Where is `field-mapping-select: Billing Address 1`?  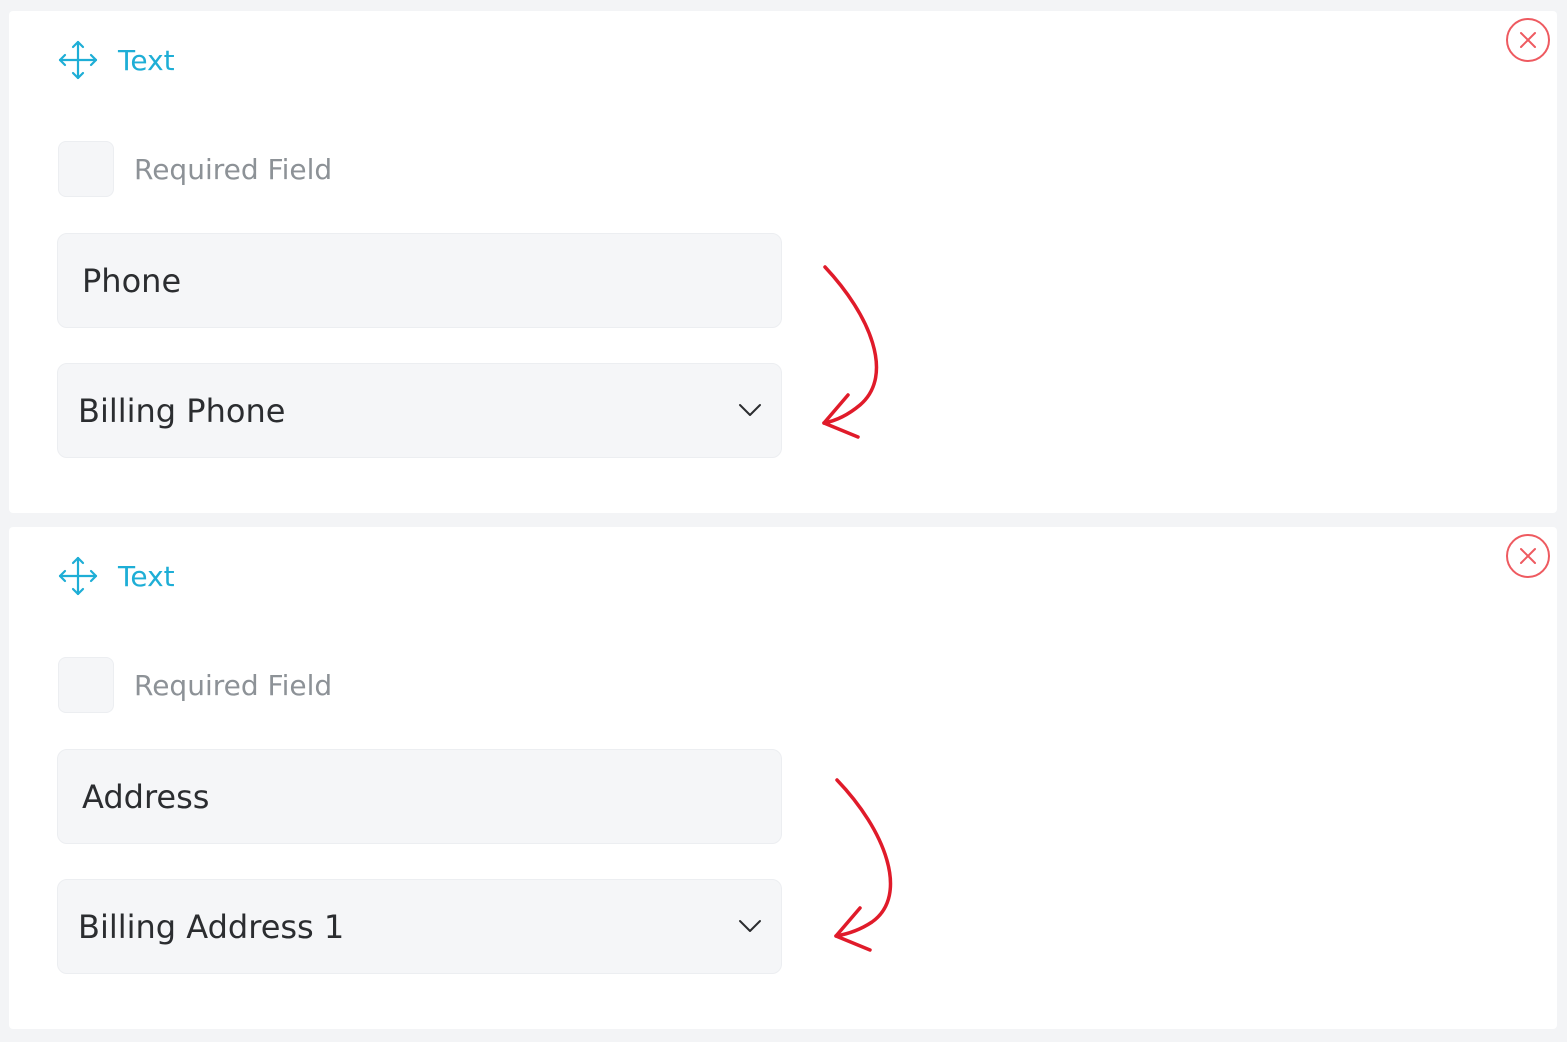 field-mapping-select: Billing Address 1 is located at coordinates (419, 926).